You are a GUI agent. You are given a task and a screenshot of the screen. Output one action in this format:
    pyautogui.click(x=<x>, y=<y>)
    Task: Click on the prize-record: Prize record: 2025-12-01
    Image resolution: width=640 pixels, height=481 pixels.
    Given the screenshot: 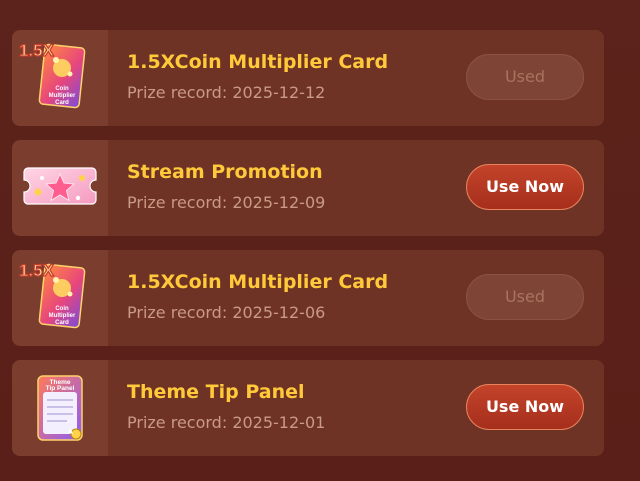 What is the action you would take?
    pyautogui.click(x=226, y=422)
    